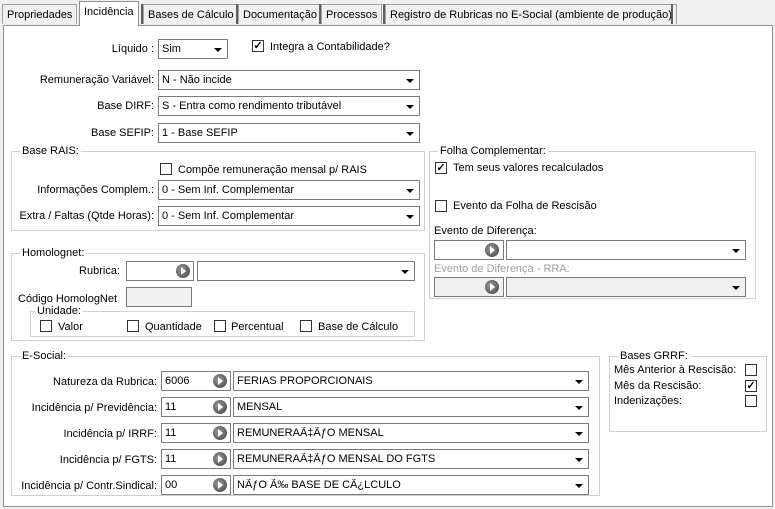  I want to click on info-complem-value: 0 - Sem Inf. Complementar, so click(228, 190).